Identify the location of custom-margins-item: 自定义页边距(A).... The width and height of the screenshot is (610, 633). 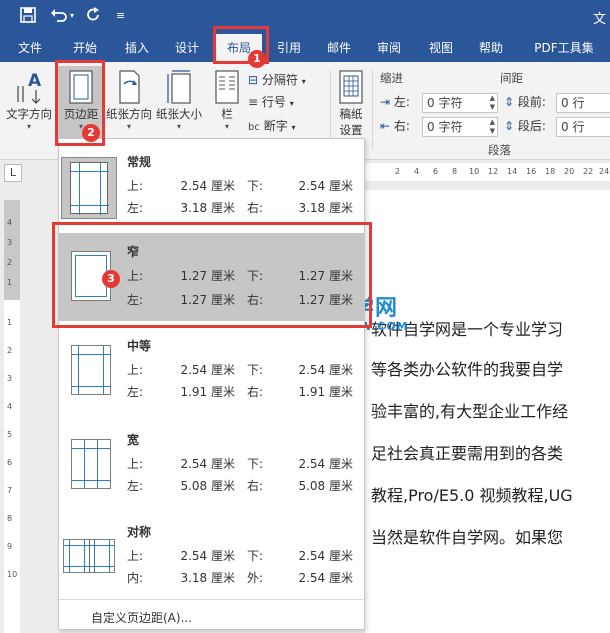
(141, 617).